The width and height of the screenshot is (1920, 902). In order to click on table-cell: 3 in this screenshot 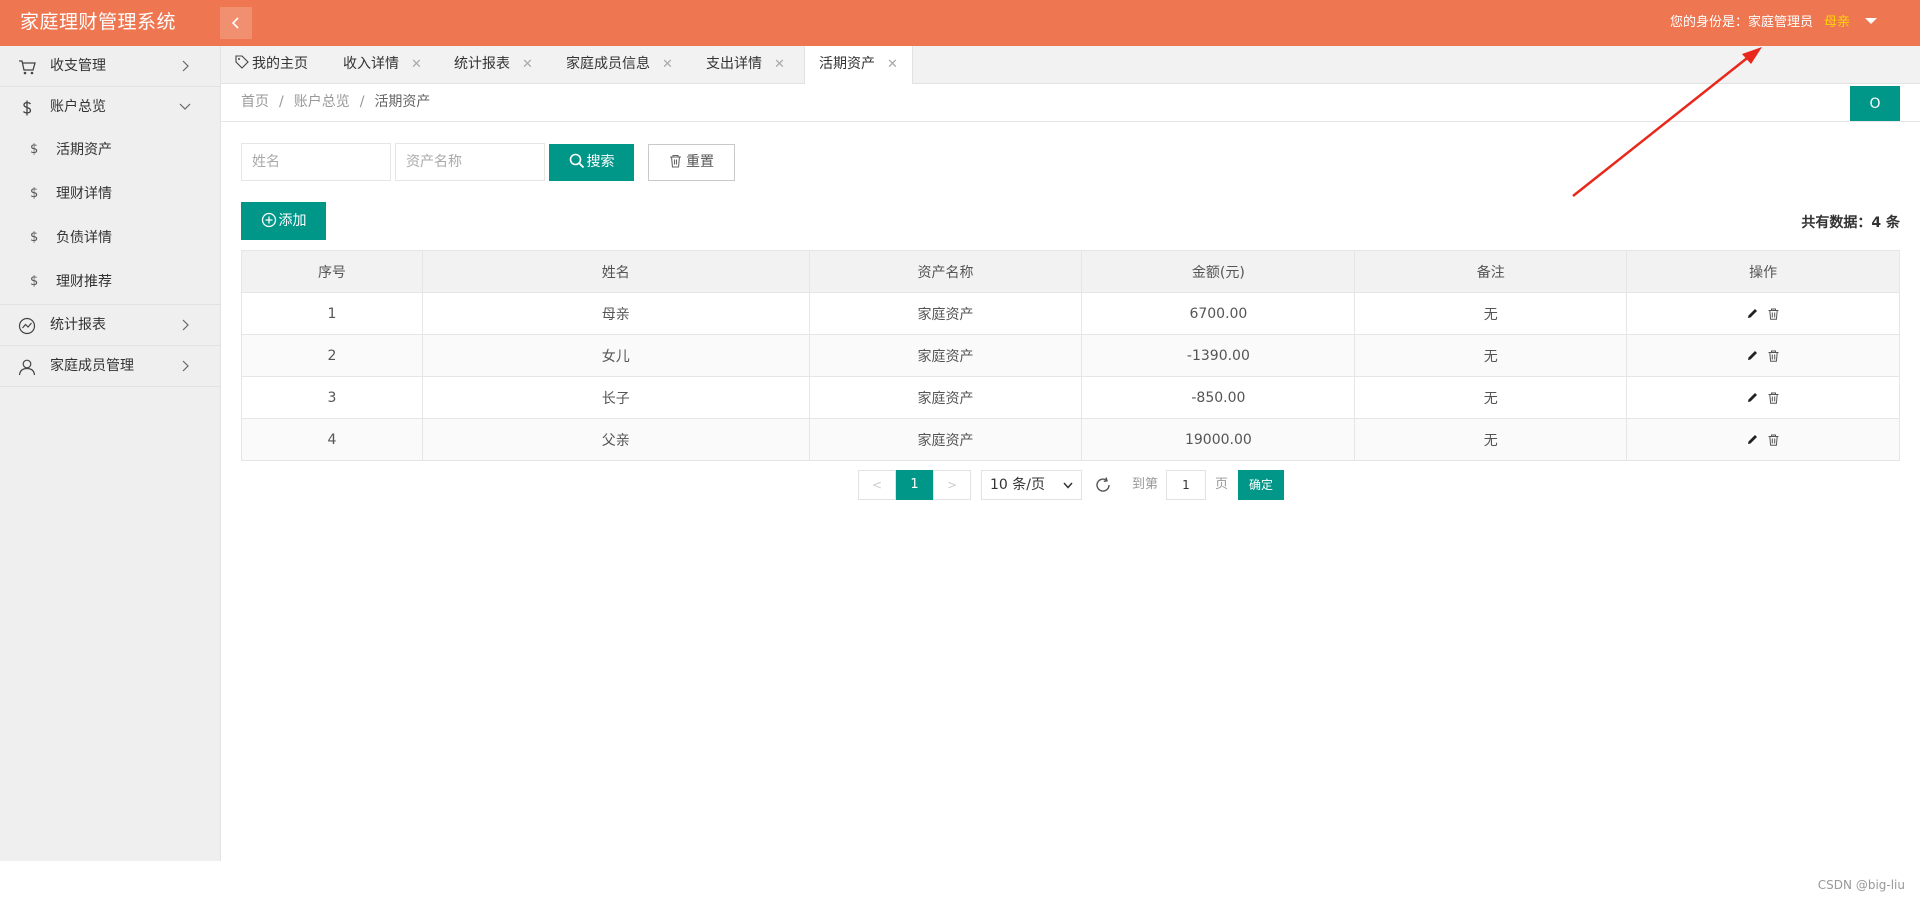, I will do `click(332, 397)`.